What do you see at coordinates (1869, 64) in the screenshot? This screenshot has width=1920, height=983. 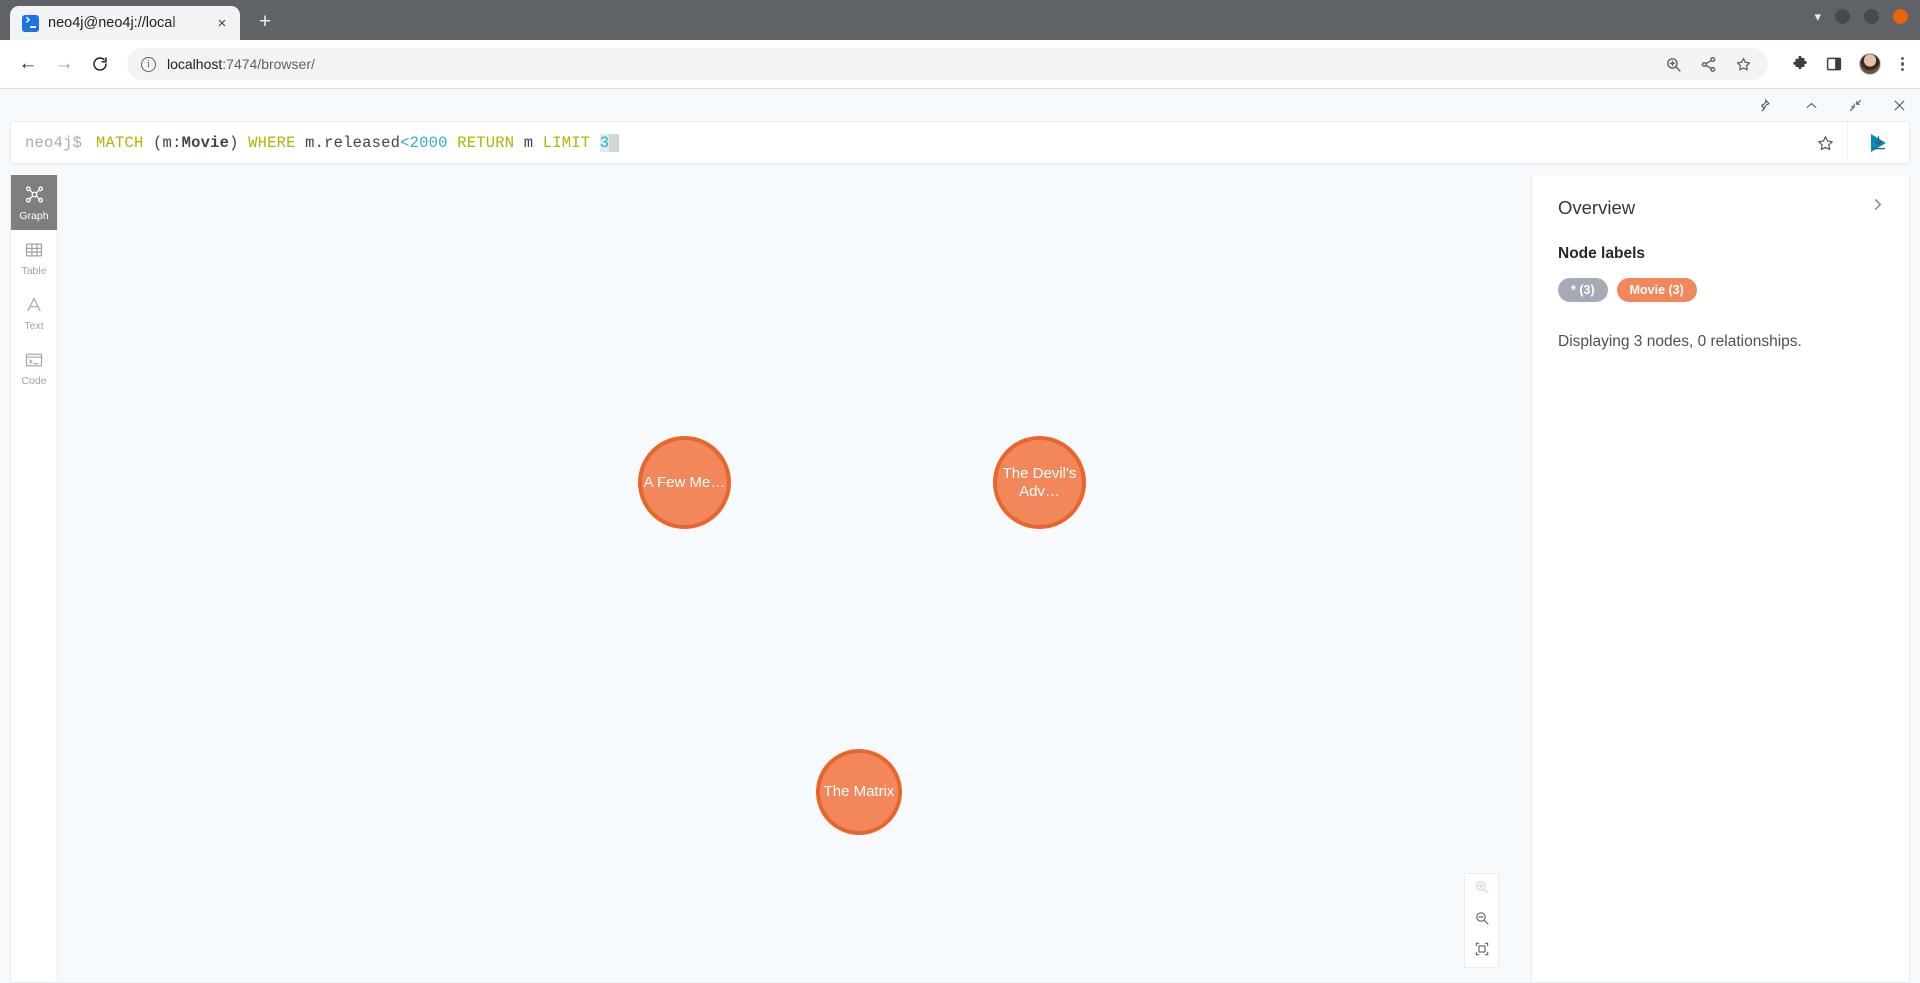 I see `profile-avatar` at bounding box center [1869, 64].